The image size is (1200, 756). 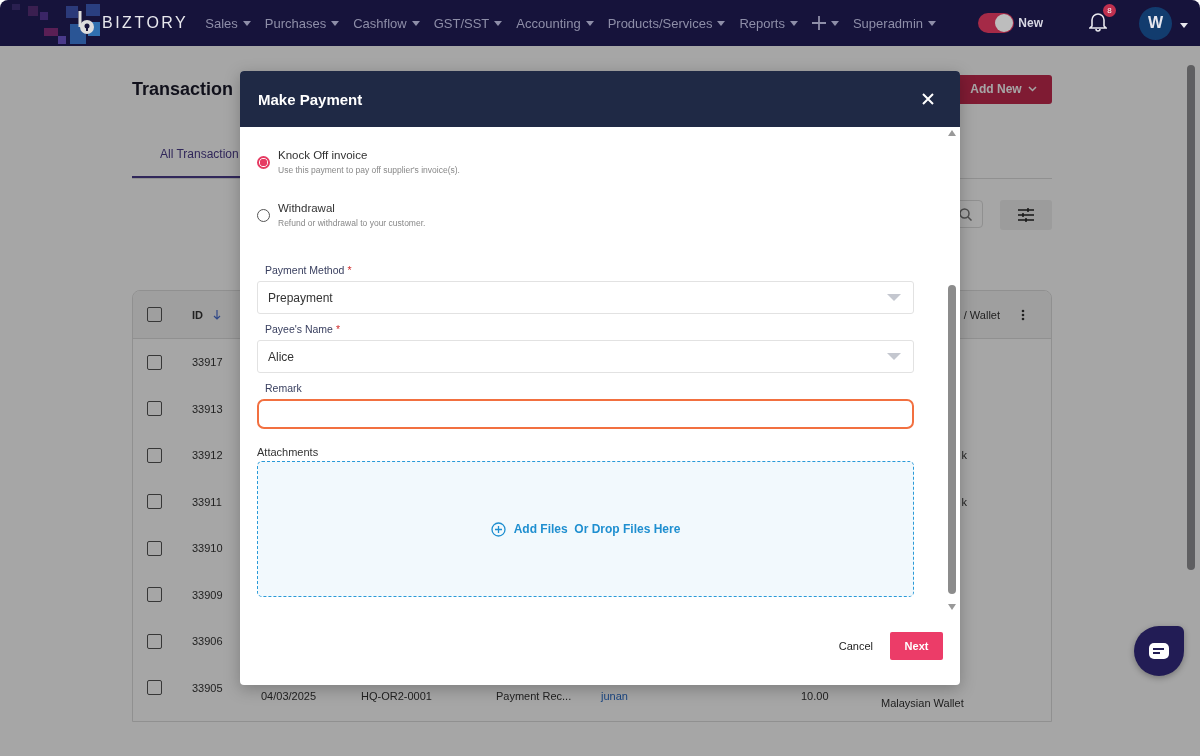 What do you see at coordinates (323, 155) in the screenshot?
I see `option-label: Knock Off invoice` at bounding box center [323, 155].